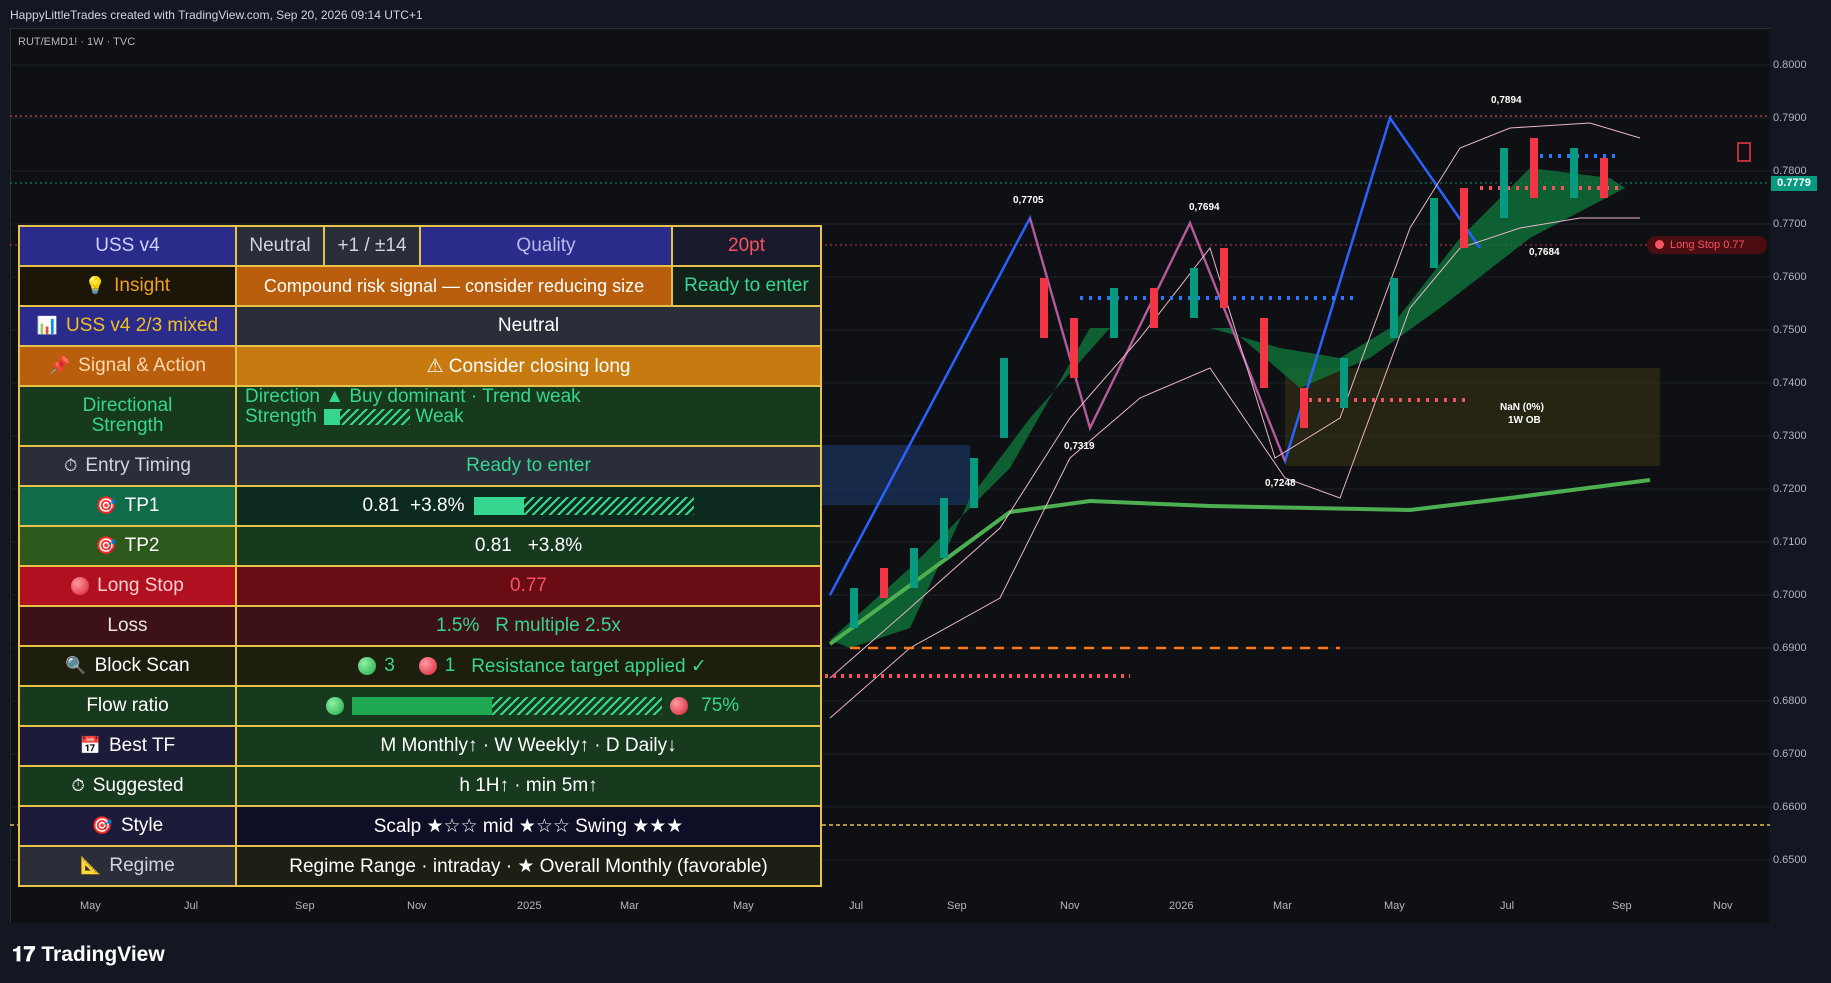 The height and width of the screenshot is (983, 1831). Describe the element at coordinates (1790, 330) in the screenshot. I see `price-tick: 0.7500` at that location.